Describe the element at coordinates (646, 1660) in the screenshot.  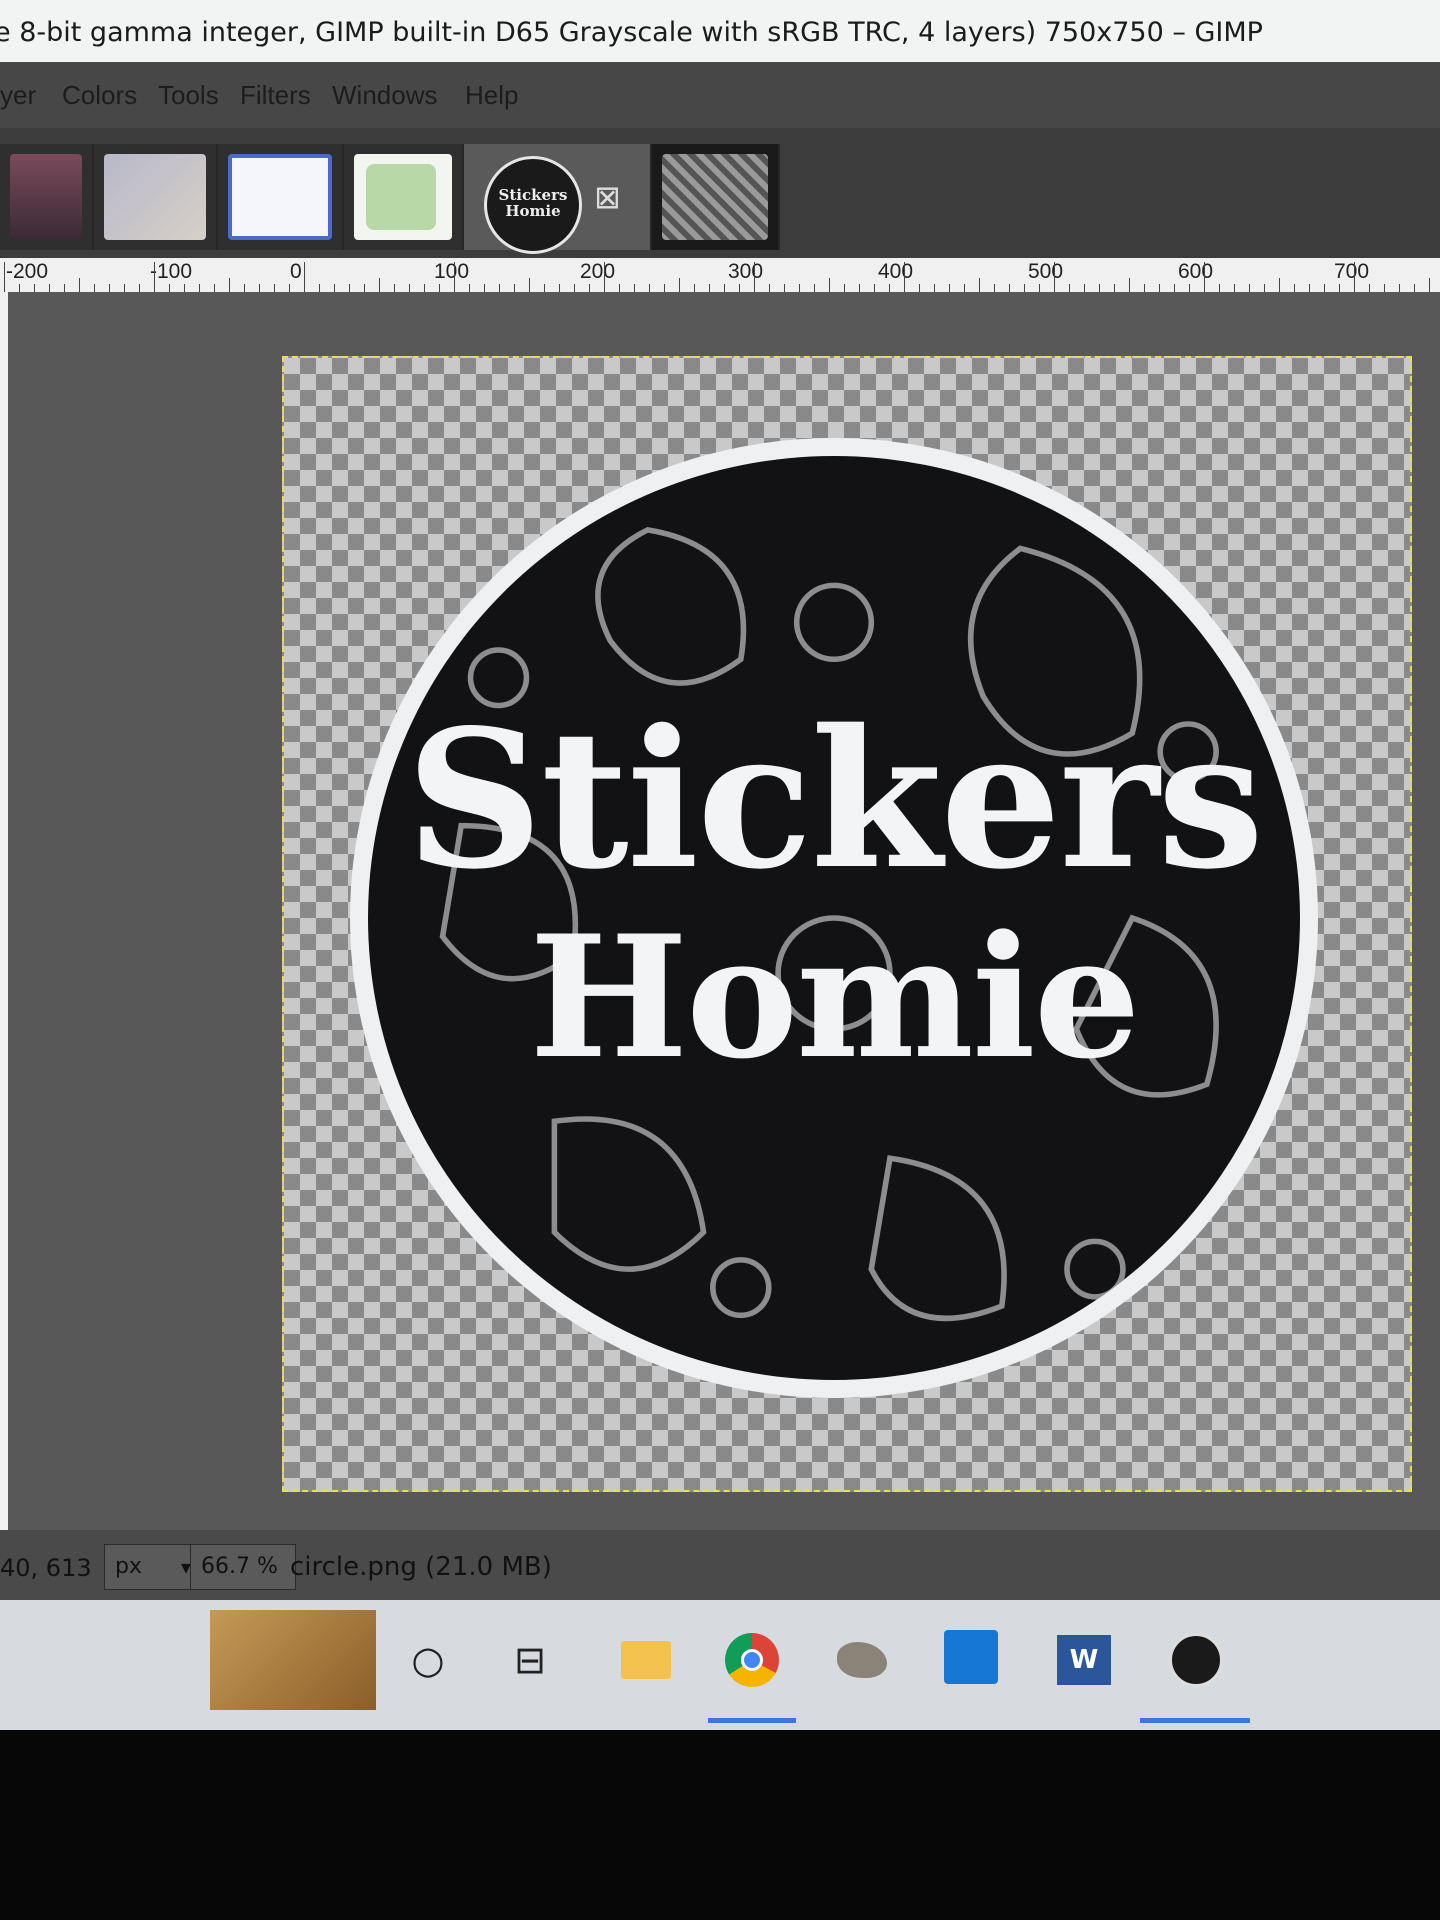
I see `file-explorer-icon` at that location.